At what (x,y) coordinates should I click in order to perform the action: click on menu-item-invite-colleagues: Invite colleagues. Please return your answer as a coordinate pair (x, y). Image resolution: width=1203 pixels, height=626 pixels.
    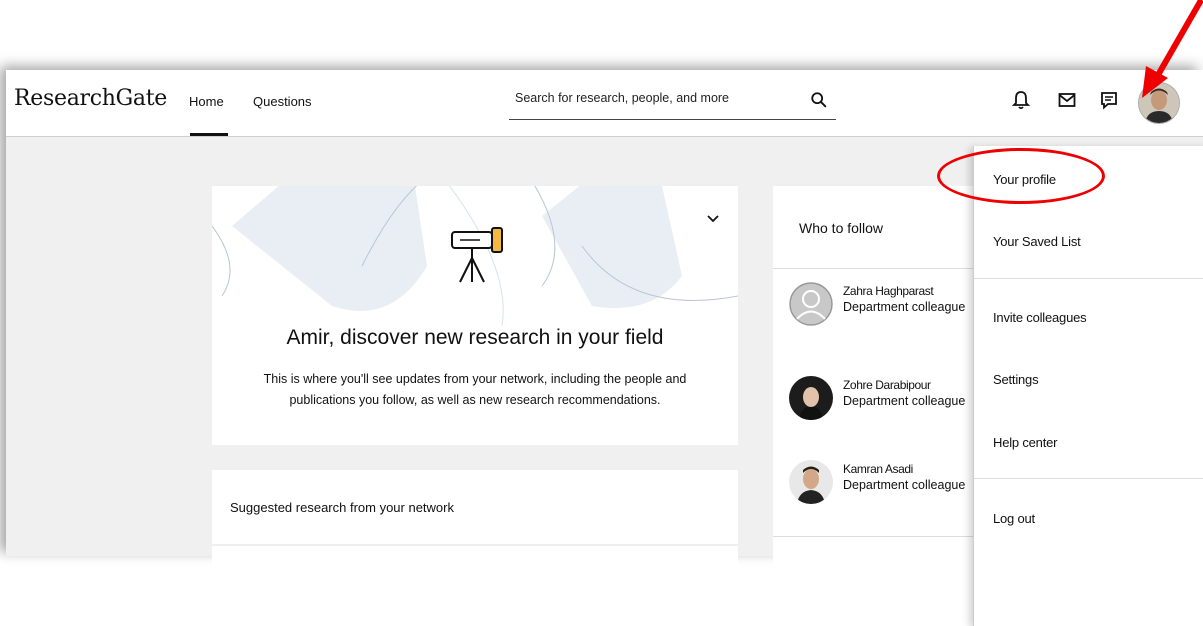
    Looking at the image, I should click on (1040, 317).